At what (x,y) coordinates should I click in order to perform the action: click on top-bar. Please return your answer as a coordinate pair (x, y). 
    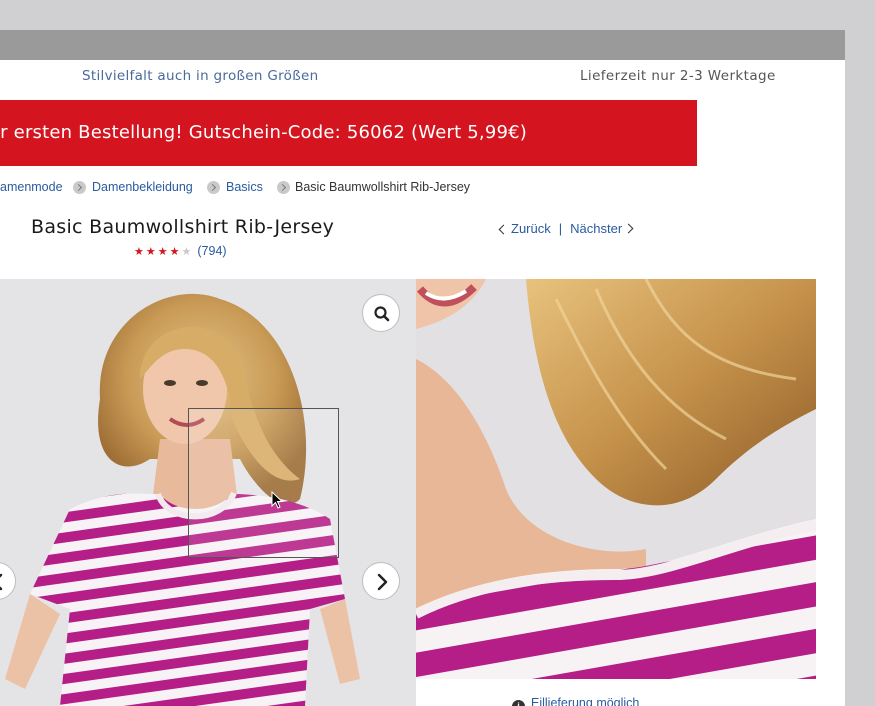
    Looking at the image, I should click on (422, 45).